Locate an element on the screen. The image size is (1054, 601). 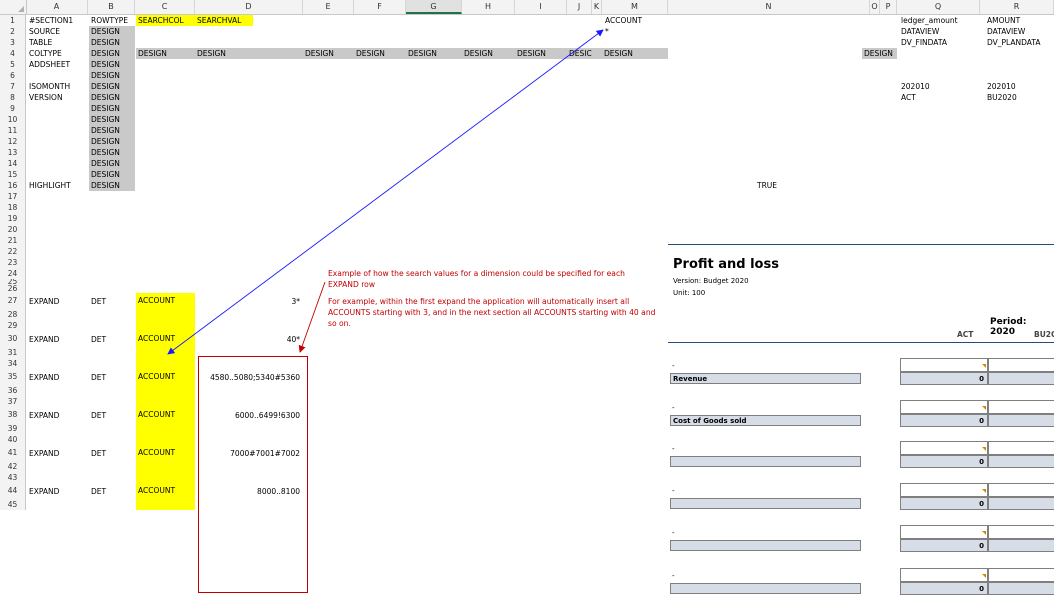
pl-row-label: Revenue is located at coordinates (765, 378).